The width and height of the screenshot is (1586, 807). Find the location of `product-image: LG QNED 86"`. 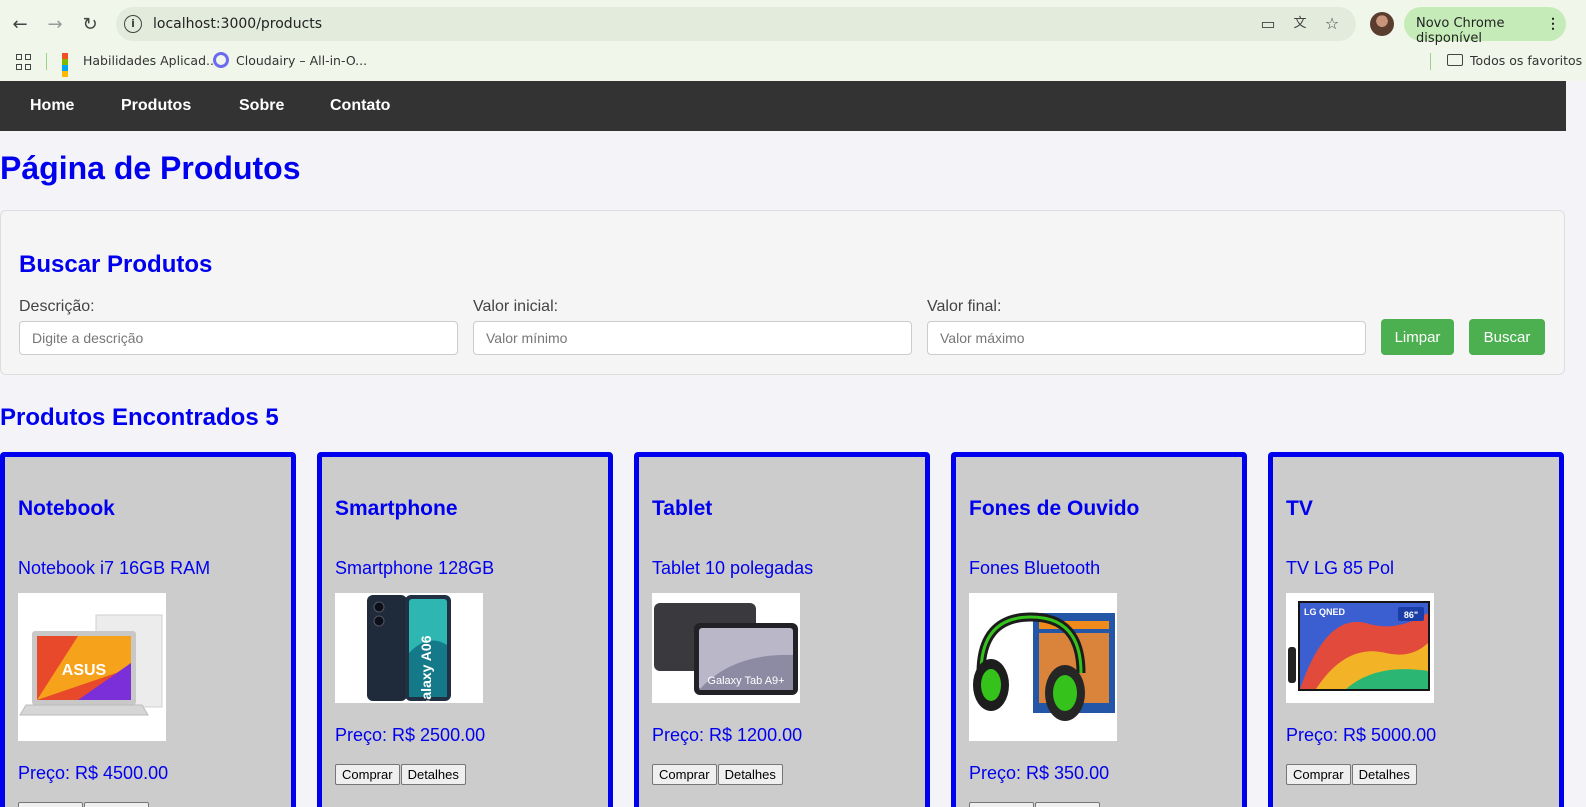

product-image: LG QNED 86" is located at coordinates (1360, 648).